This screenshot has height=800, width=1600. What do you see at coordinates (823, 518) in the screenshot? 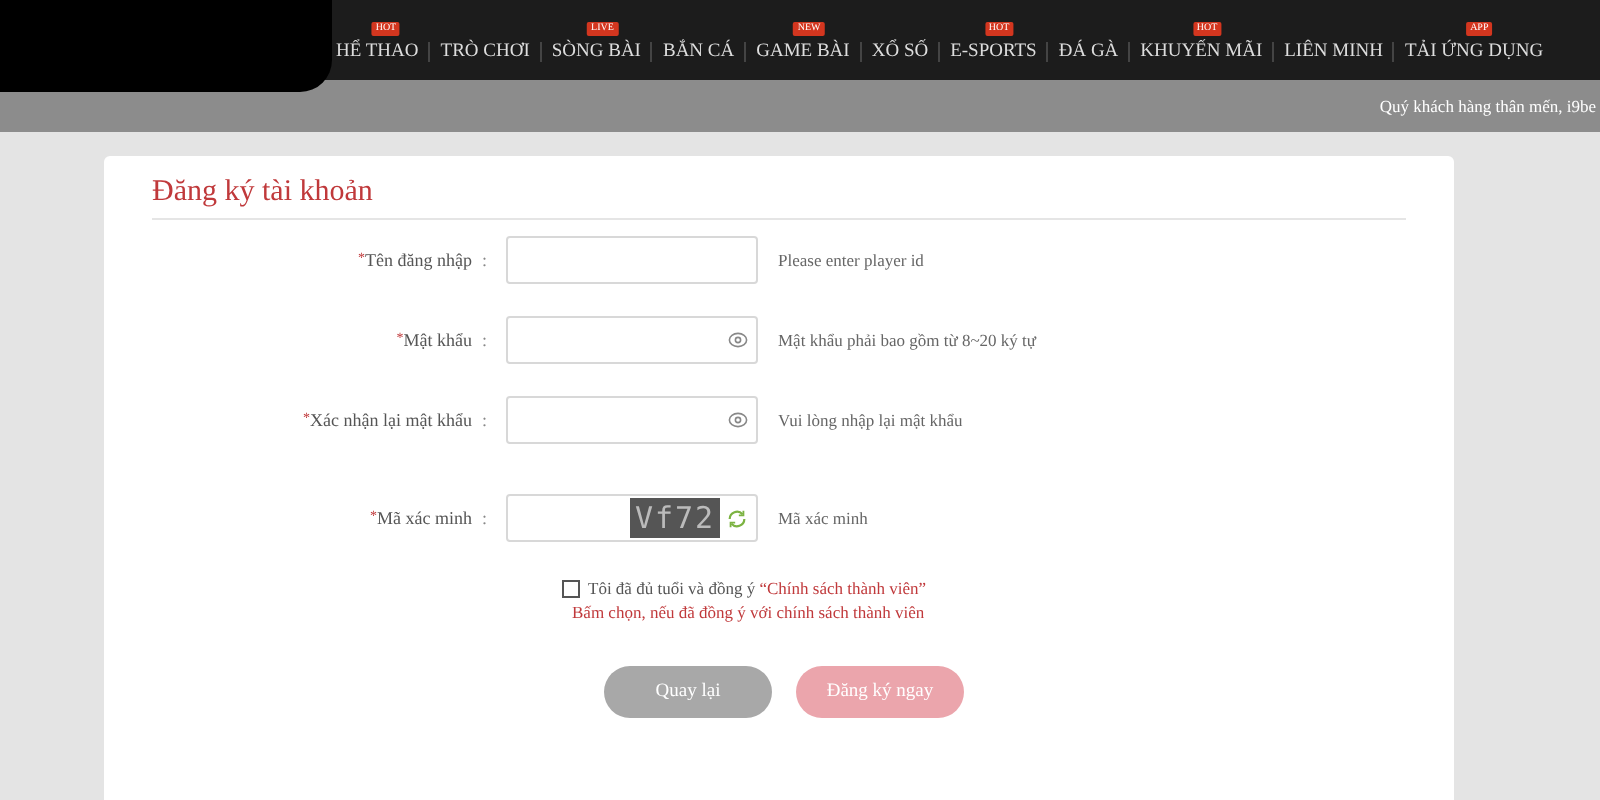
I see `field-hint: Mã xác minh` at bounding box center [823, 518].